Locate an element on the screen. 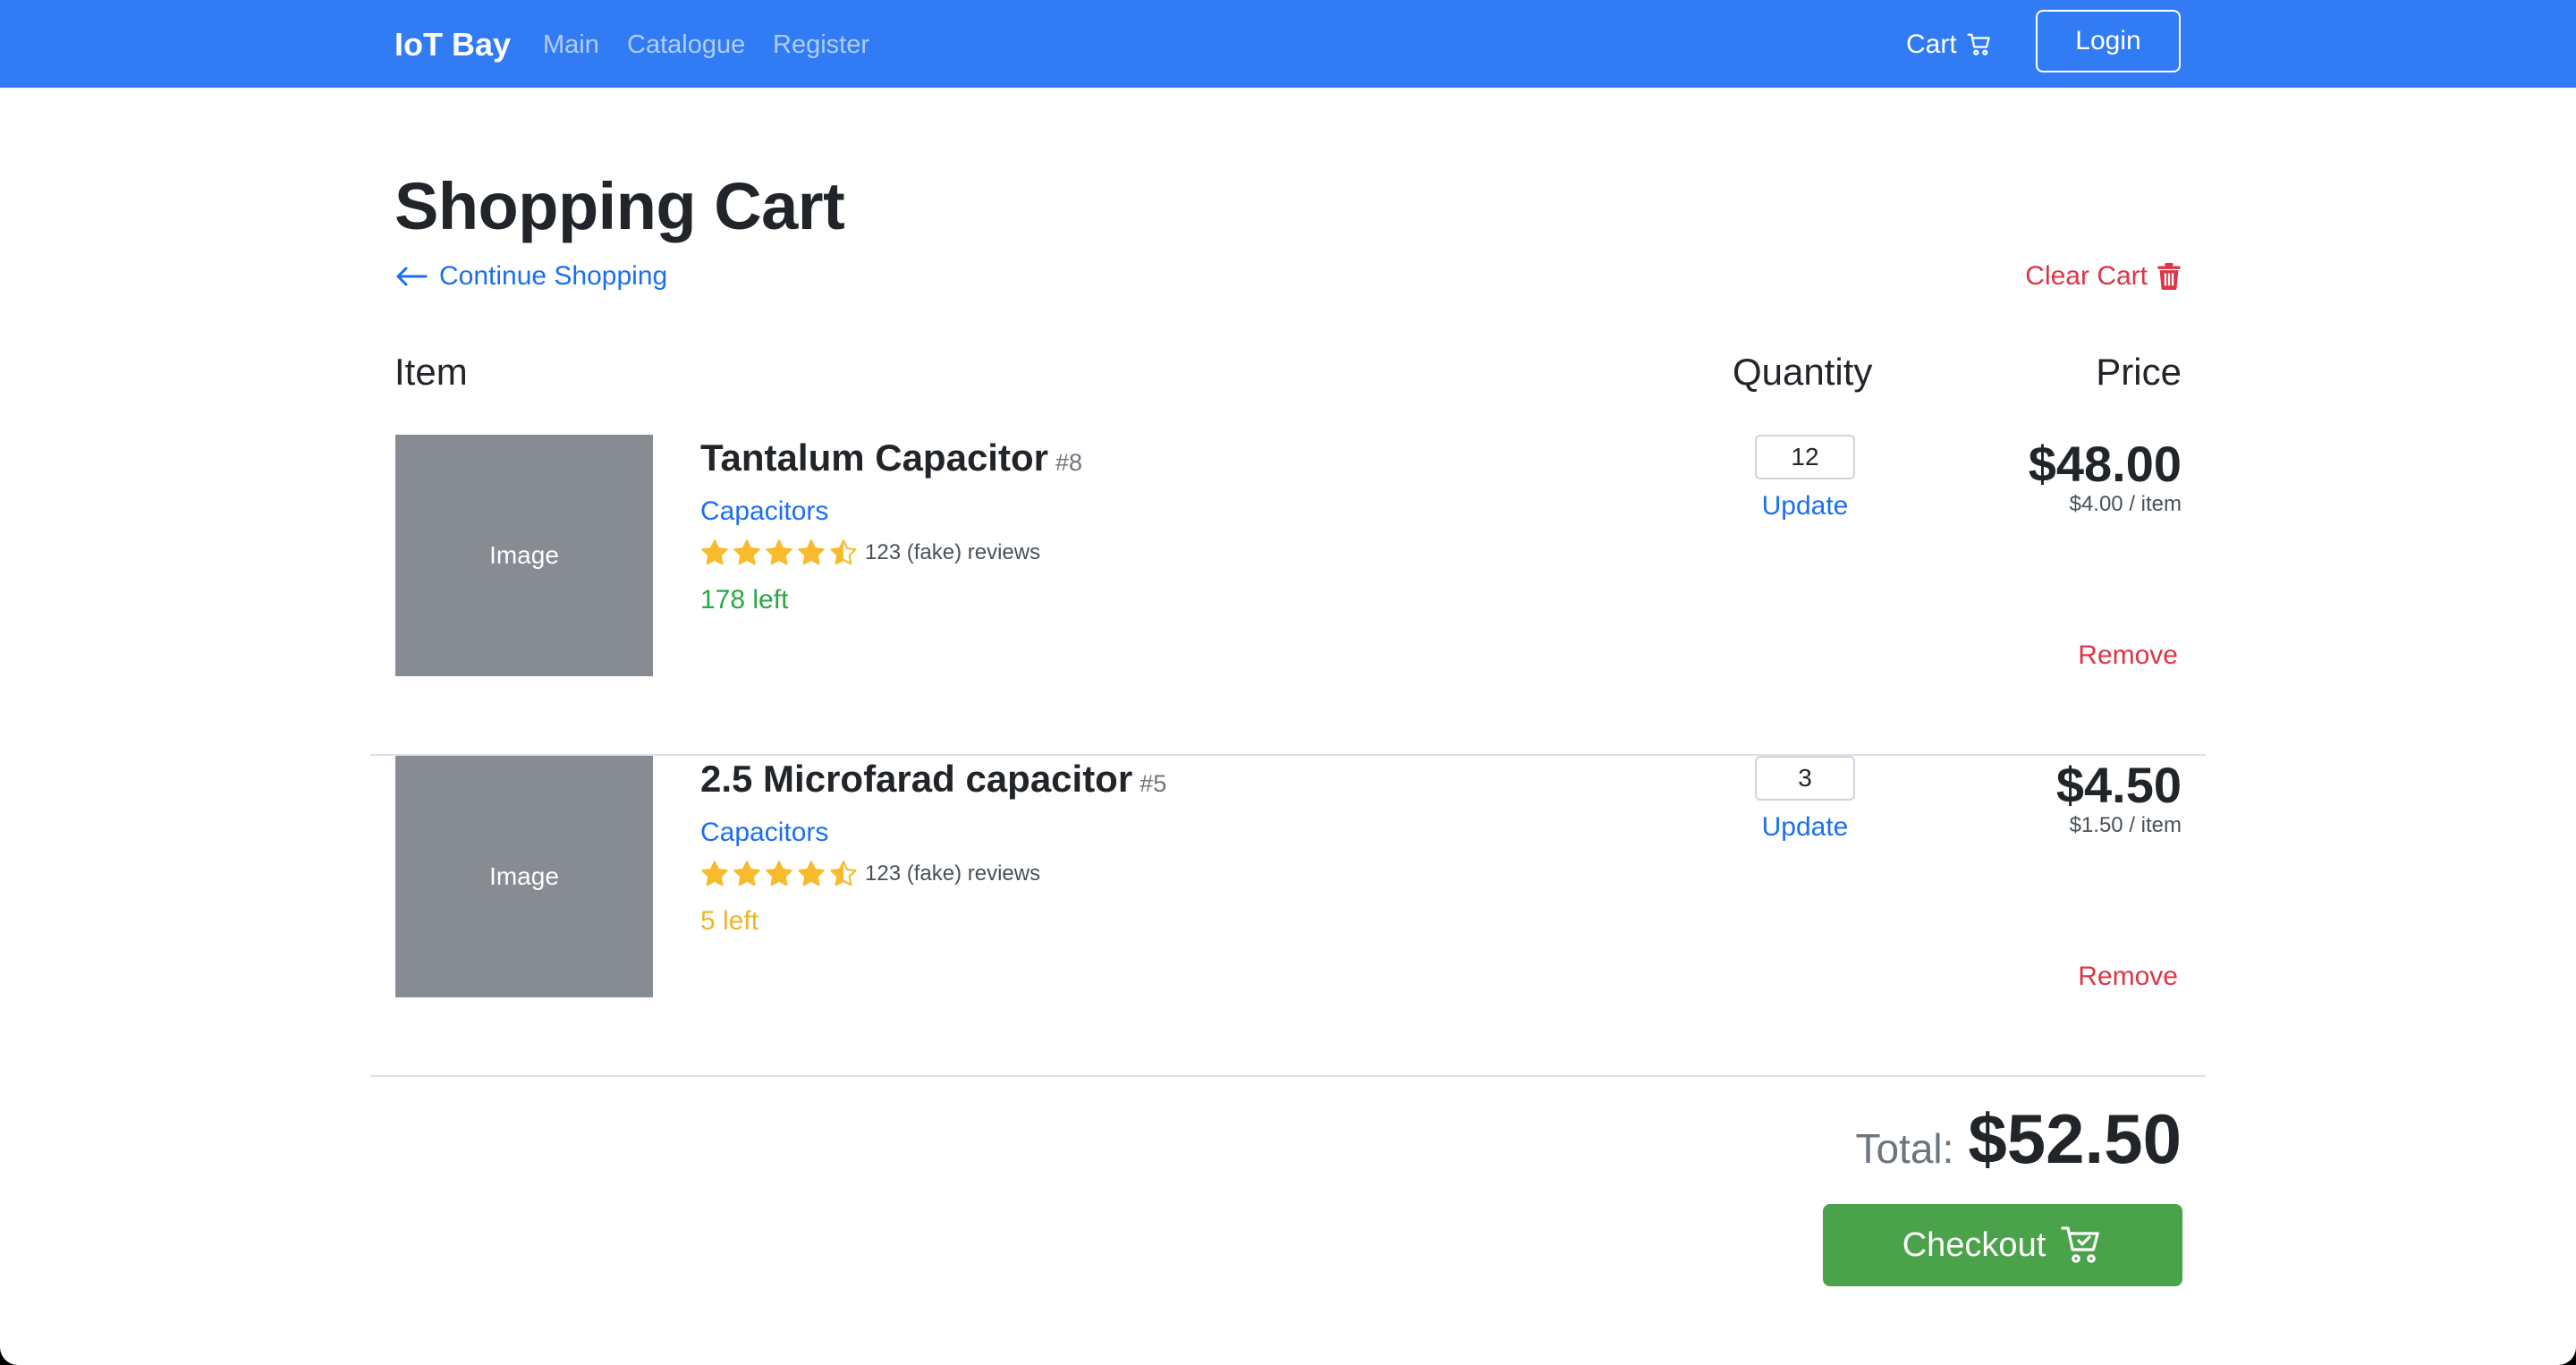  brand-logo: IoT Bay is located at coordinates (452, 44).